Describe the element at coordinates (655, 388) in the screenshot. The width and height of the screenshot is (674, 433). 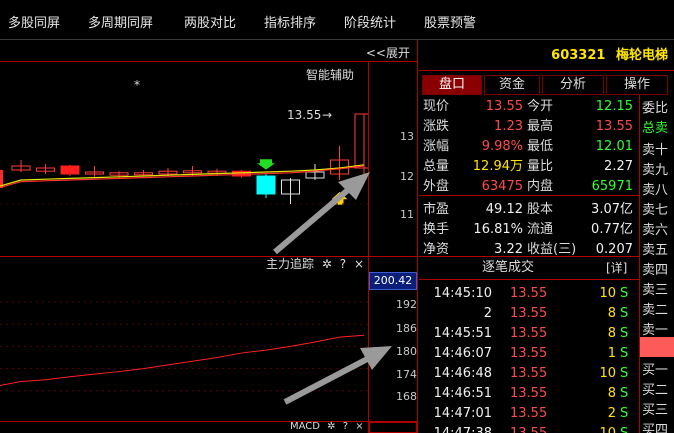
I see `orderbook-buy-level: 买二` at that location.